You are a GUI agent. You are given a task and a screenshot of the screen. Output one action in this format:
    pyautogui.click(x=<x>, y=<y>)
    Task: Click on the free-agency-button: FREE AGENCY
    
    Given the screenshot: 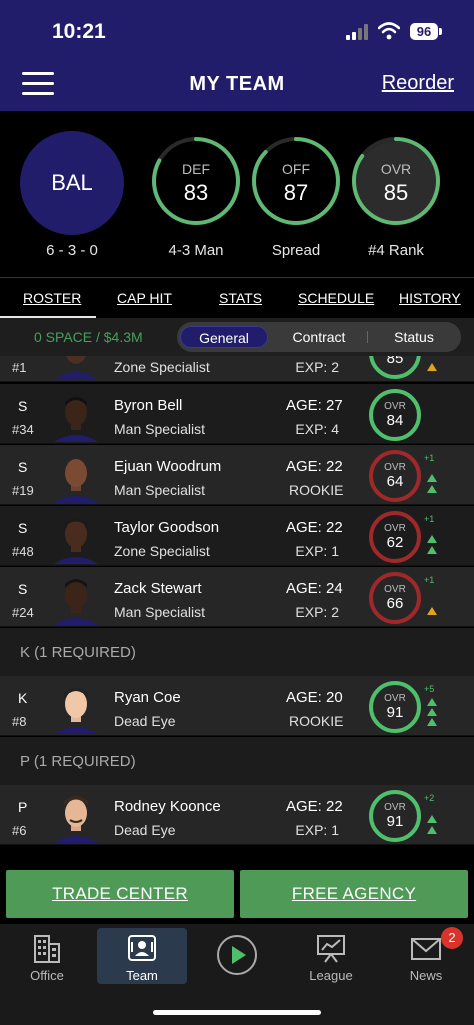 What is the action you would take?
    pyautogui.click(x=354, y=894)
    